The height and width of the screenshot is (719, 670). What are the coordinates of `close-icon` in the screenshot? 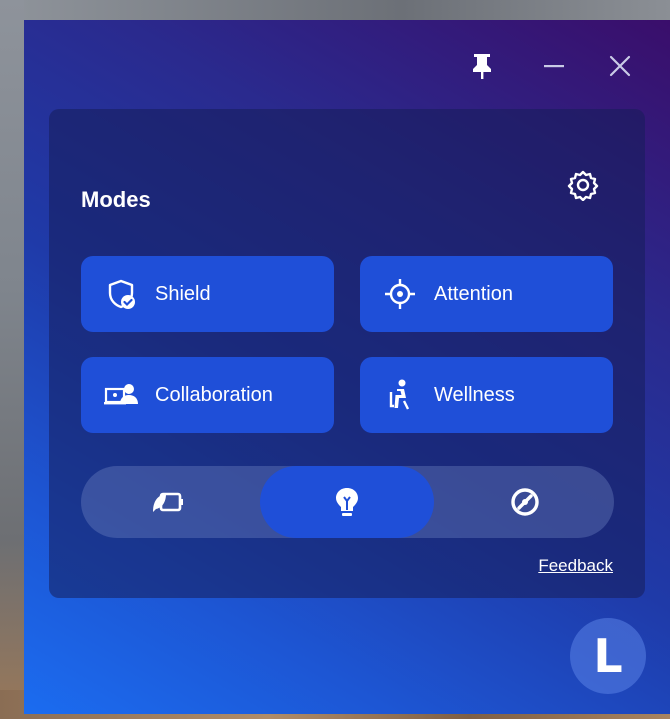 It's located at (620, 66).